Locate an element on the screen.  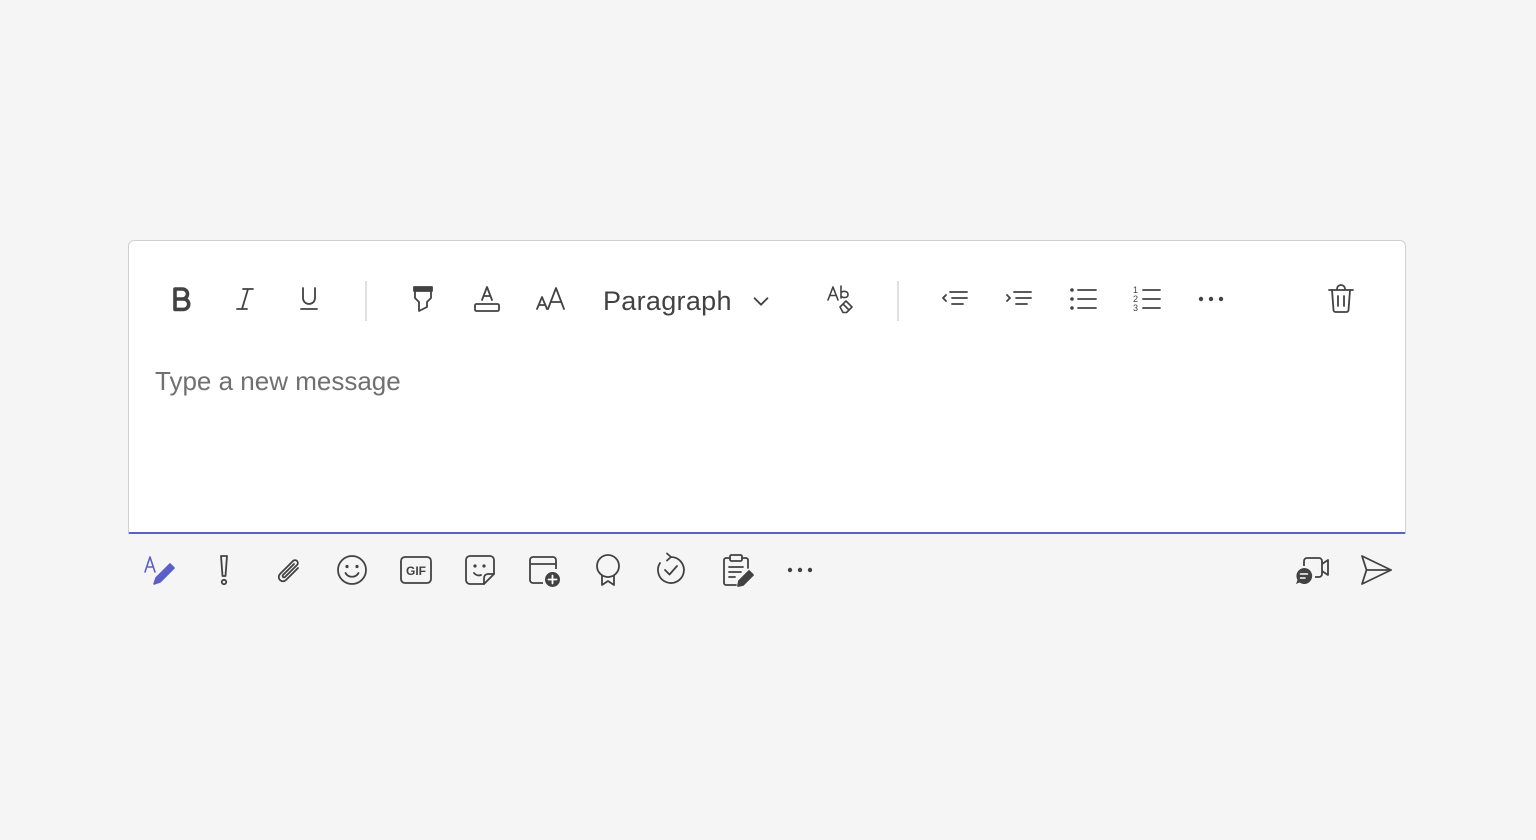
loop-icon is located at coordinates (671, 568).